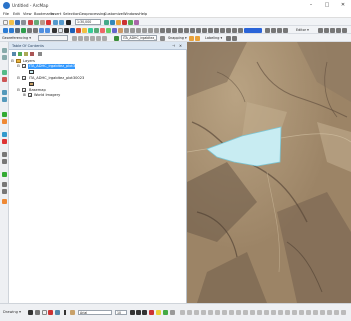 This screenshot has width=351, height=321. I want to click on georef-7-icon, so click(224, 312).